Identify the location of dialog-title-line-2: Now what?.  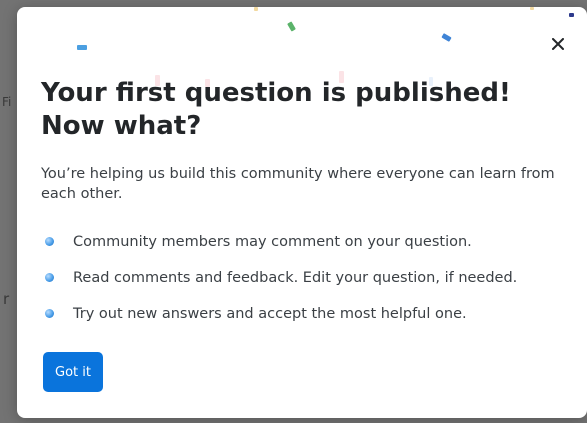
(121, 126).